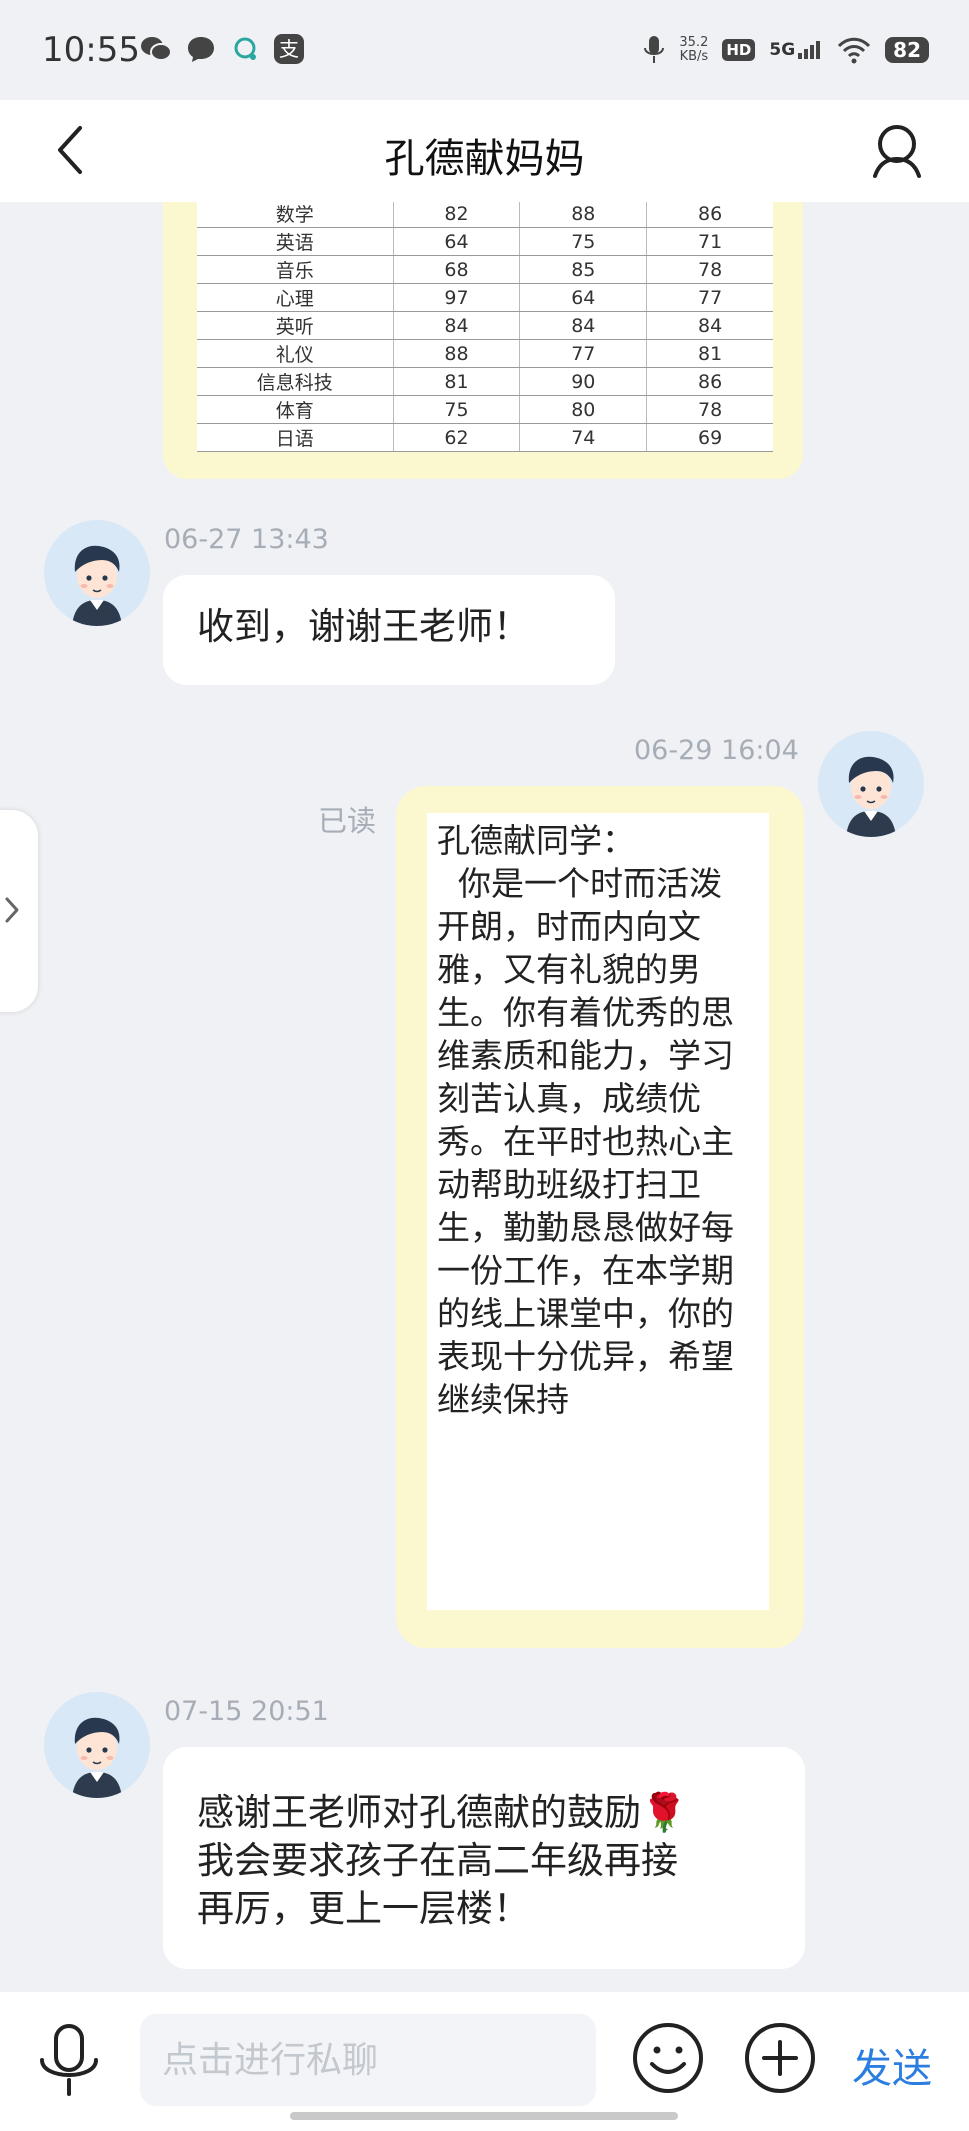 The image size is (969, 2131). What do you see at coordinates (484, 50) in the screenshot?
I see `status-bar: 10:55 支 35.2 KB/s HD 5G 82` at bounding box center [484, 50].